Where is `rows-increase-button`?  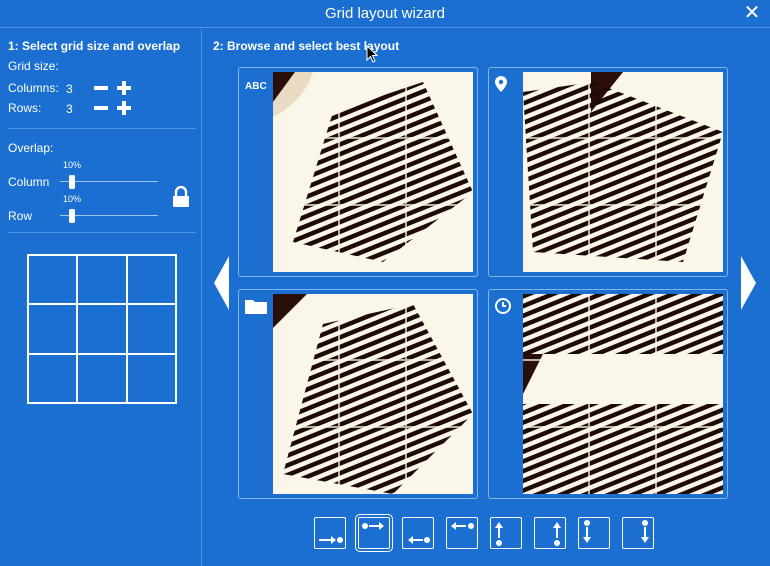 rows-increase-button is located at coordinates (124, 108).